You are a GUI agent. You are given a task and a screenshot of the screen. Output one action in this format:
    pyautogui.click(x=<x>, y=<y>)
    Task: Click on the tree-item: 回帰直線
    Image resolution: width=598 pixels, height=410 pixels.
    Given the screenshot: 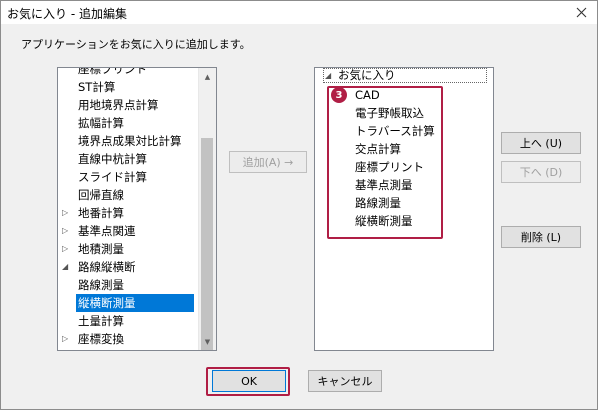 What is the action you would take?
    pyautogui.click(x=101, y=195)
    